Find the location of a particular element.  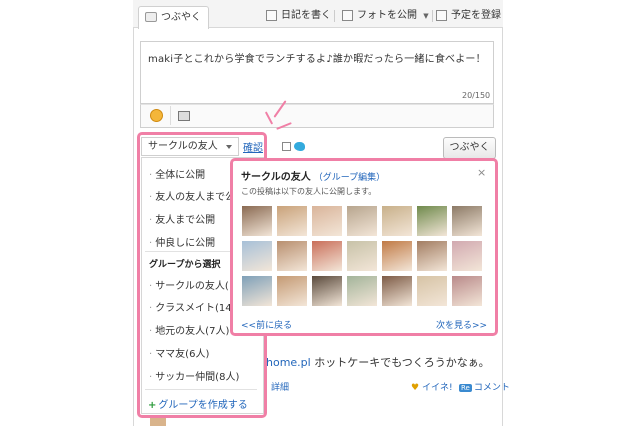

register-schedule-link: 予定を登録 is located at coordinates (468, 16).